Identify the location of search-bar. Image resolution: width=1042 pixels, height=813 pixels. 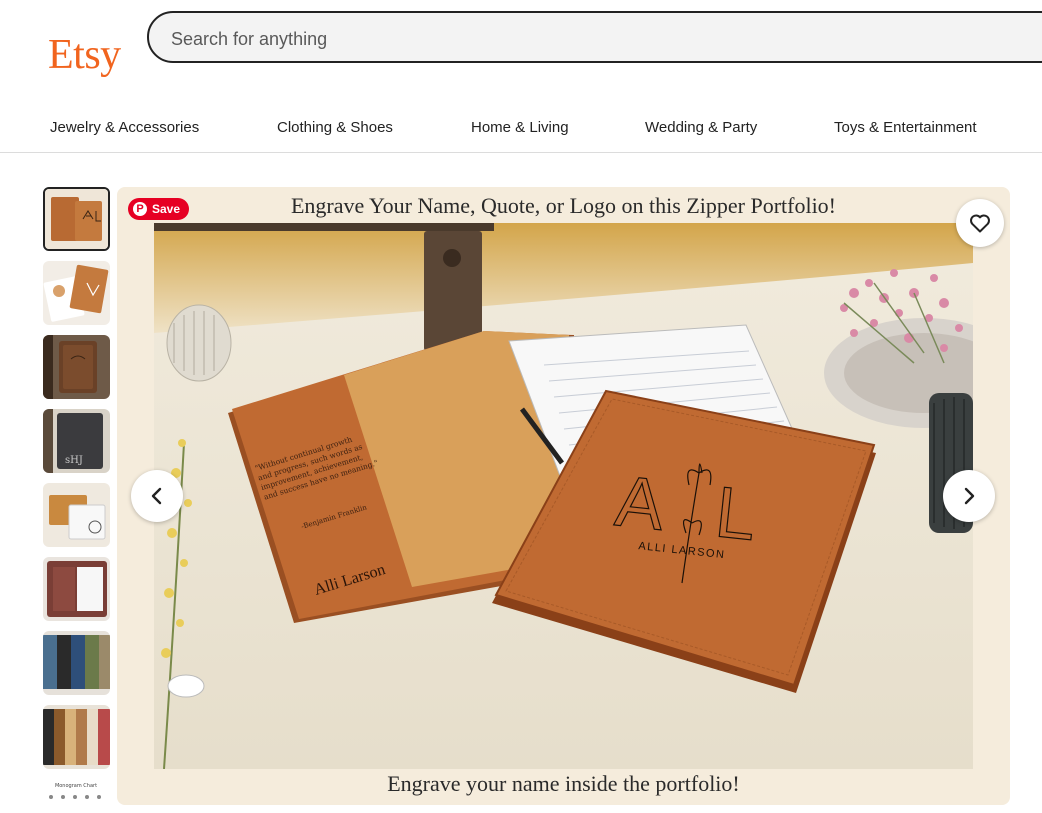
(594, 37).